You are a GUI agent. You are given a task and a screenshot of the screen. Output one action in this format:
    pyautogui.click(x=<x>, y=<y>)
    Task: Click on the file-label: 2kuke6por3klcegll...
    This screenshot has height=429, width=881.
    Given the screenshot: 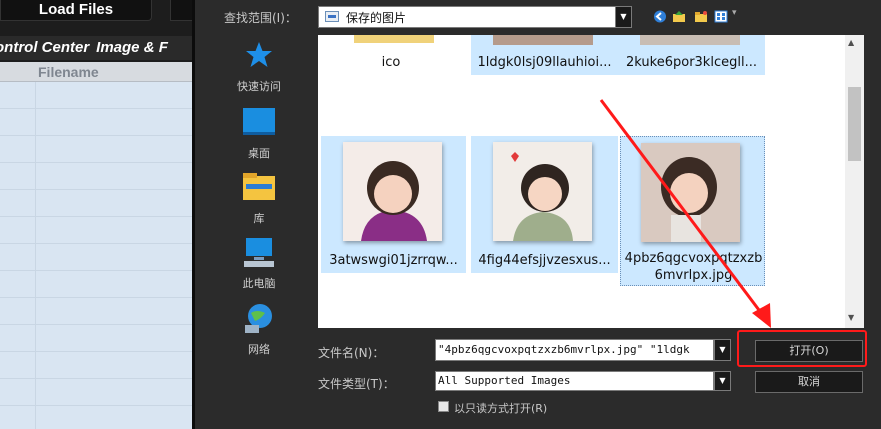 What is the action you would take?
    pyautogui.click(x=691, y=62)
    